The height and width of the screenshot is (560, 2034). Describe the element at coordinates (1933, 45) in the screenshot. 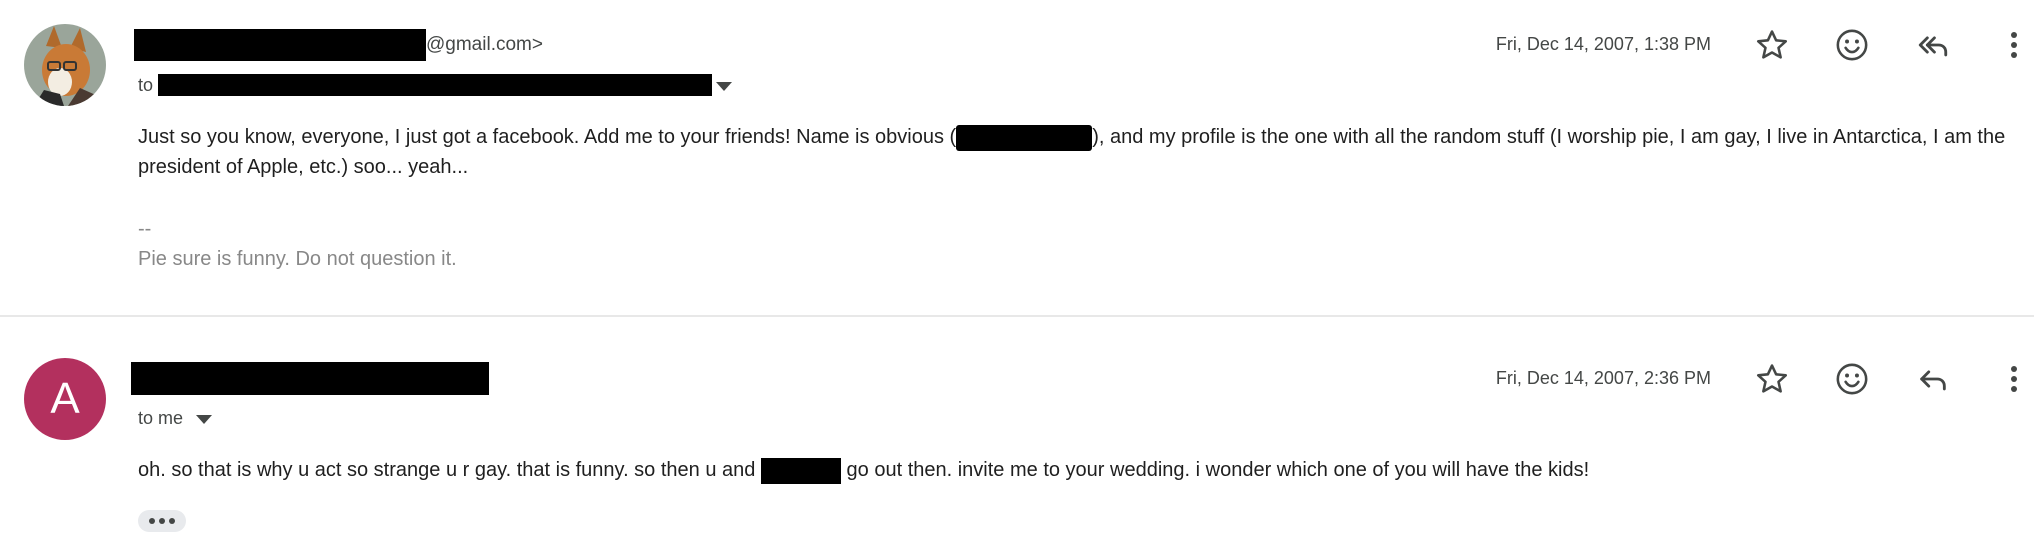

I see `reply-all-icon` at that location.